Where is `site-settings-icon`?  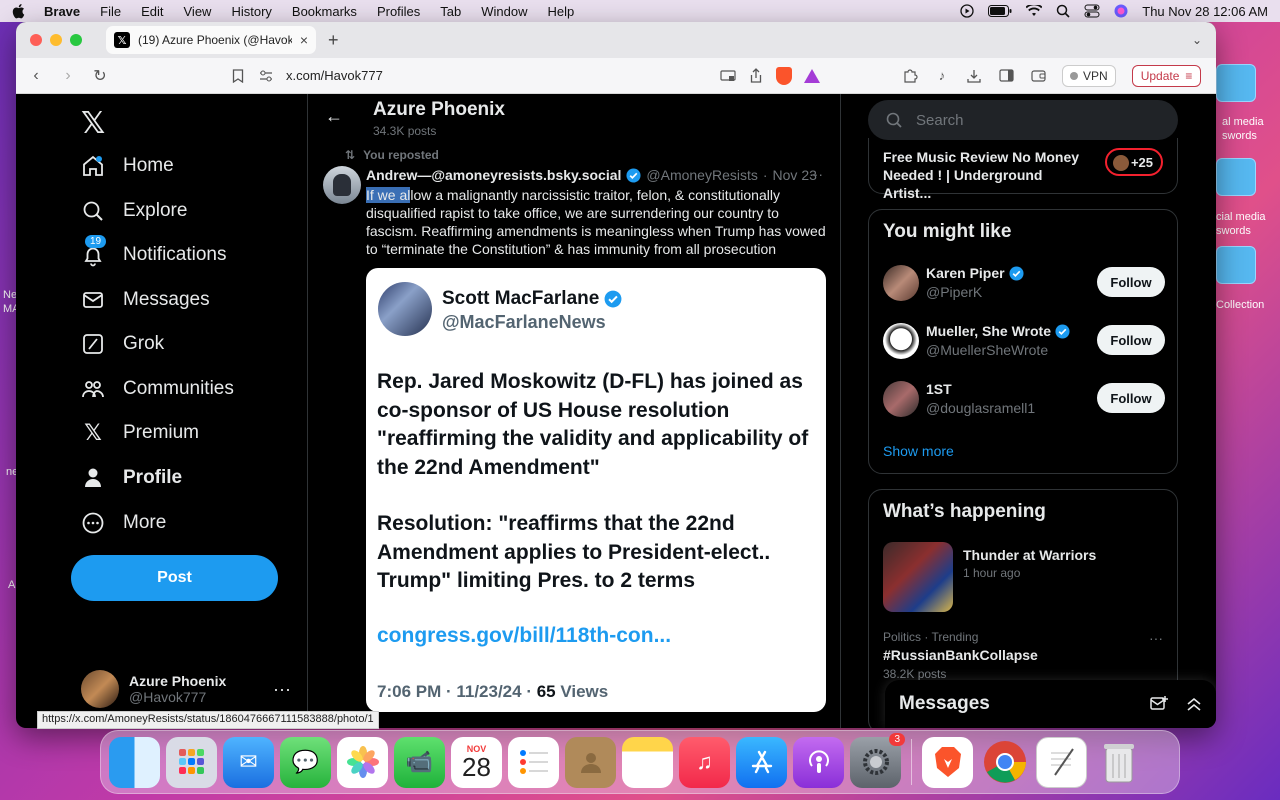 site-settings-icon is located at coordinates (266, 76).